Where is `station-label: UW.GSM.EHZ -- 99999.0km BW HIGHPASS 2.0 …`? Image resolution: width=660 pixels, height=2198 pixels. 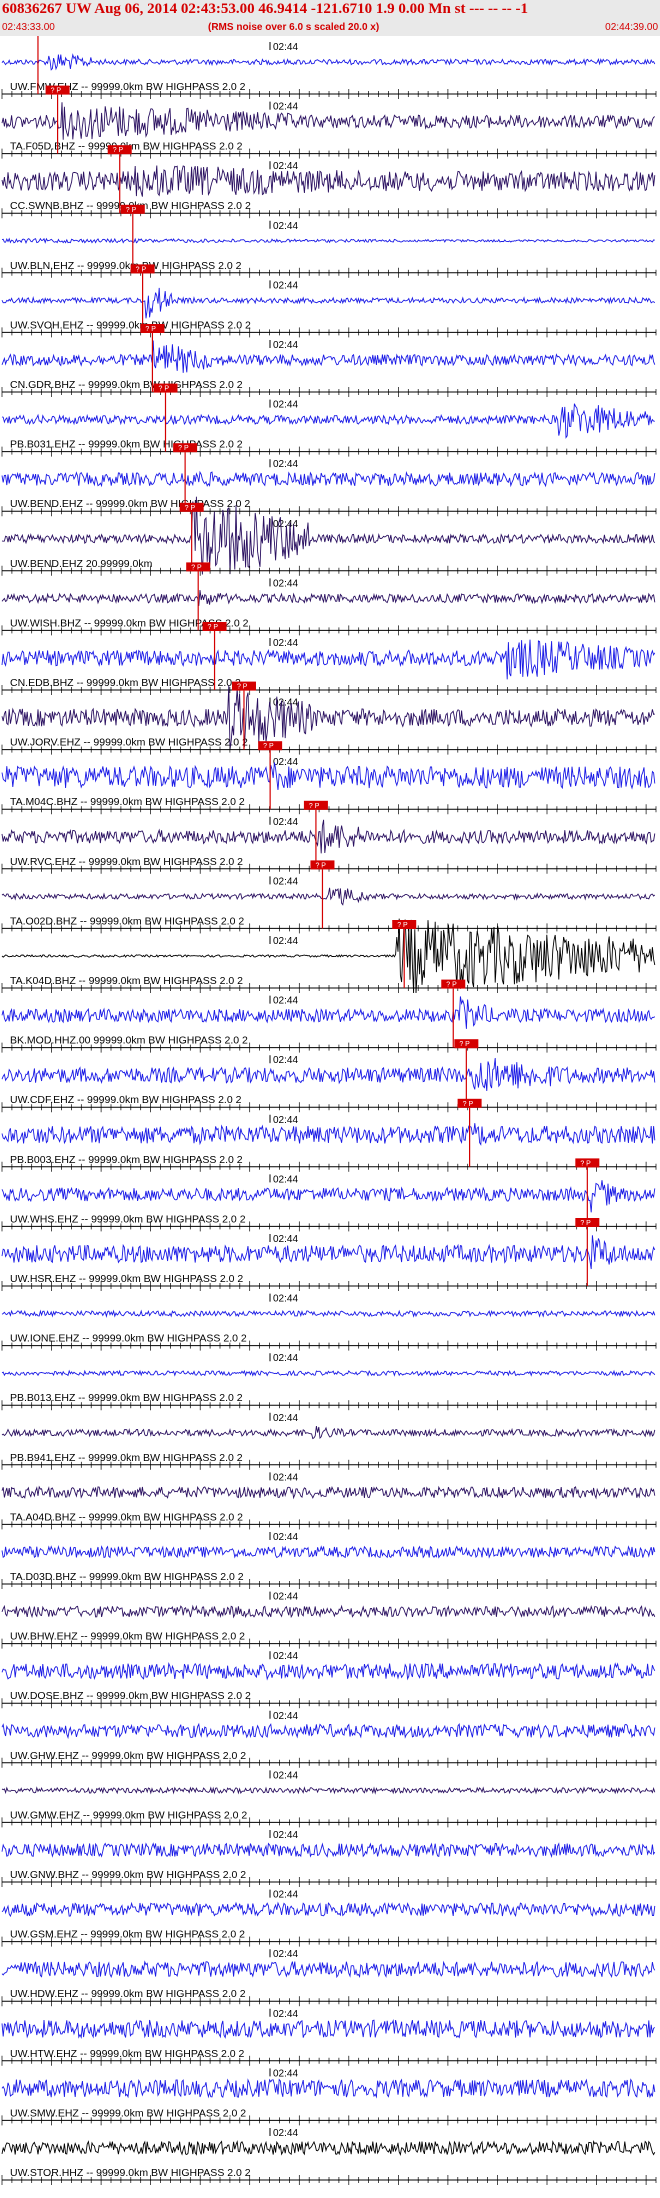
station-label: UW.GSM.EHZ -- 99999.0km BW HIGHPASS 2.0 … is located at coordinates (127, 1935).